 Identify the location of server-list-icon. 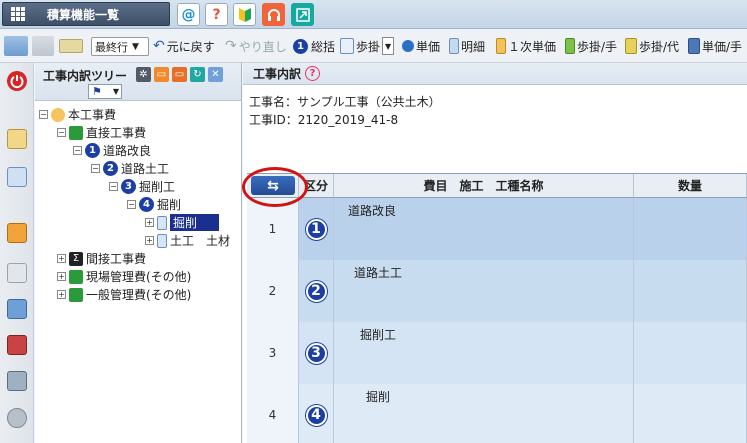
(17, 381).